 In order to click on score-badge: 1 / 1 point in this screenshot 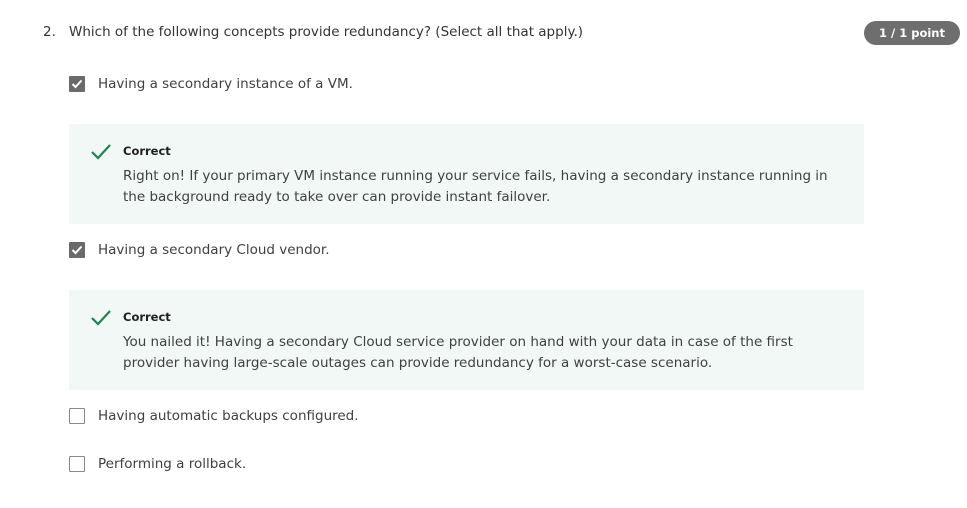, I will do `click(912, 33)`.